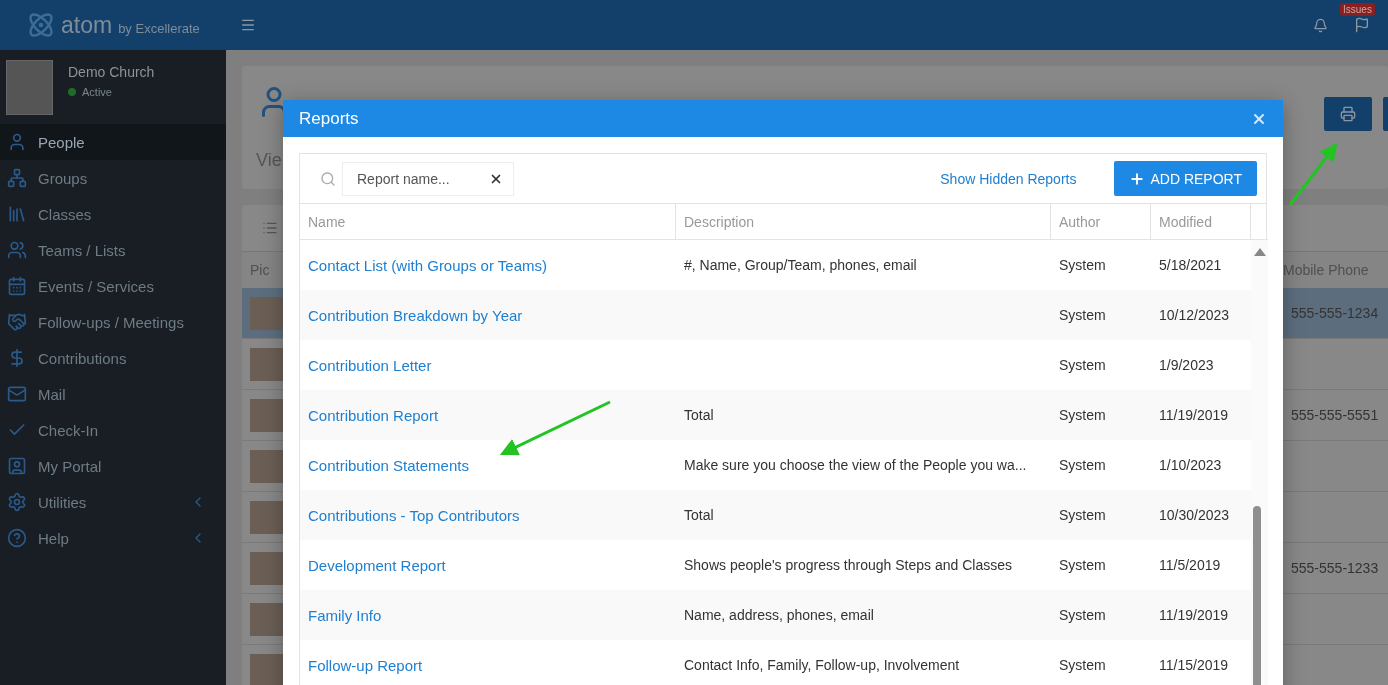 The height and width of the screenshot is (685, 1388). I want to click on report-link: Contribution Letter, so click(370, 365).